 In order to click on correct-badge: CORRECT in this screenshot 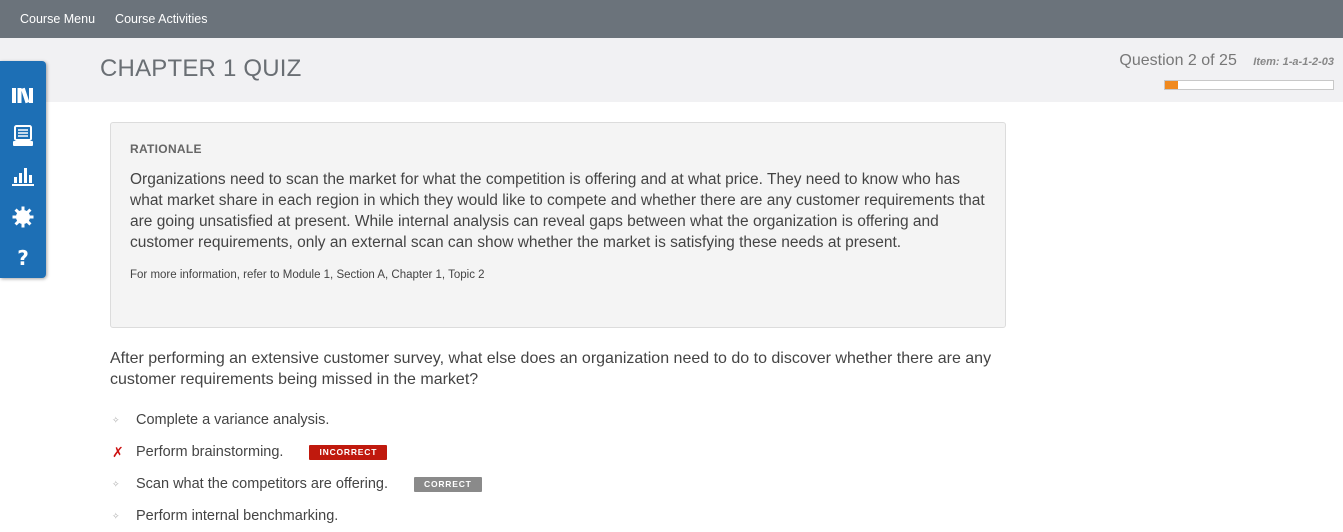, I will do `click(448, 484)`.